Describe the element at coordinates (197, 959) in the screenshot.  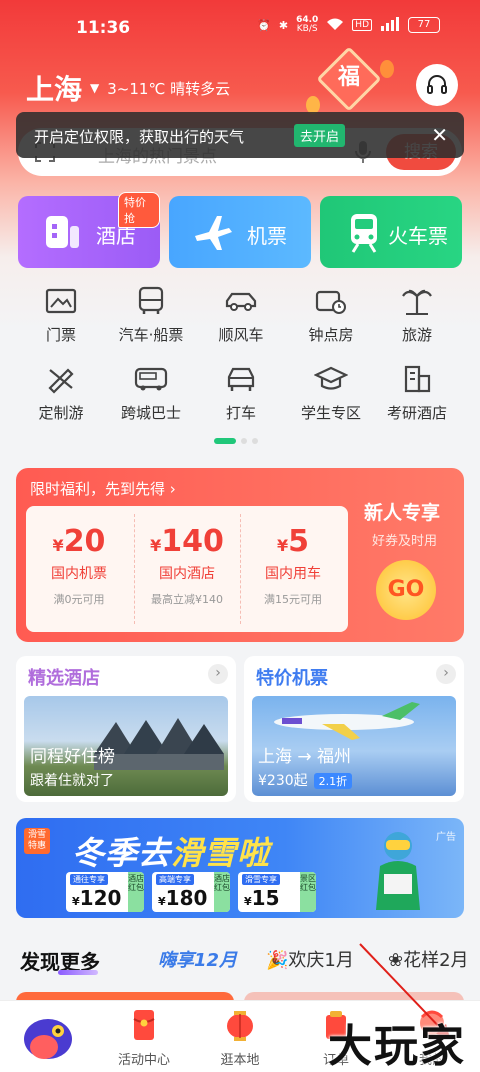
I see `tab-december: 嗨享12月` at that location.